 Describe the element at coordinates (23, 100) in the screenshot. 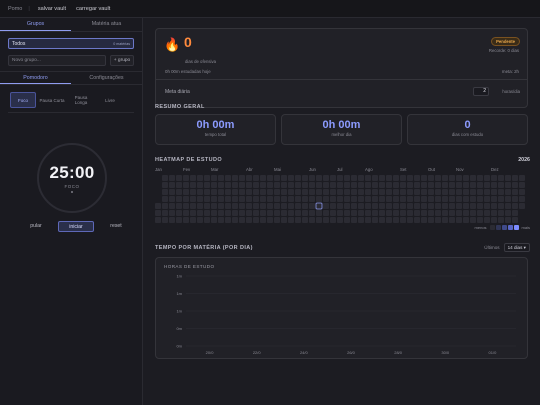

I see `mode-focus: Foco` at that location.